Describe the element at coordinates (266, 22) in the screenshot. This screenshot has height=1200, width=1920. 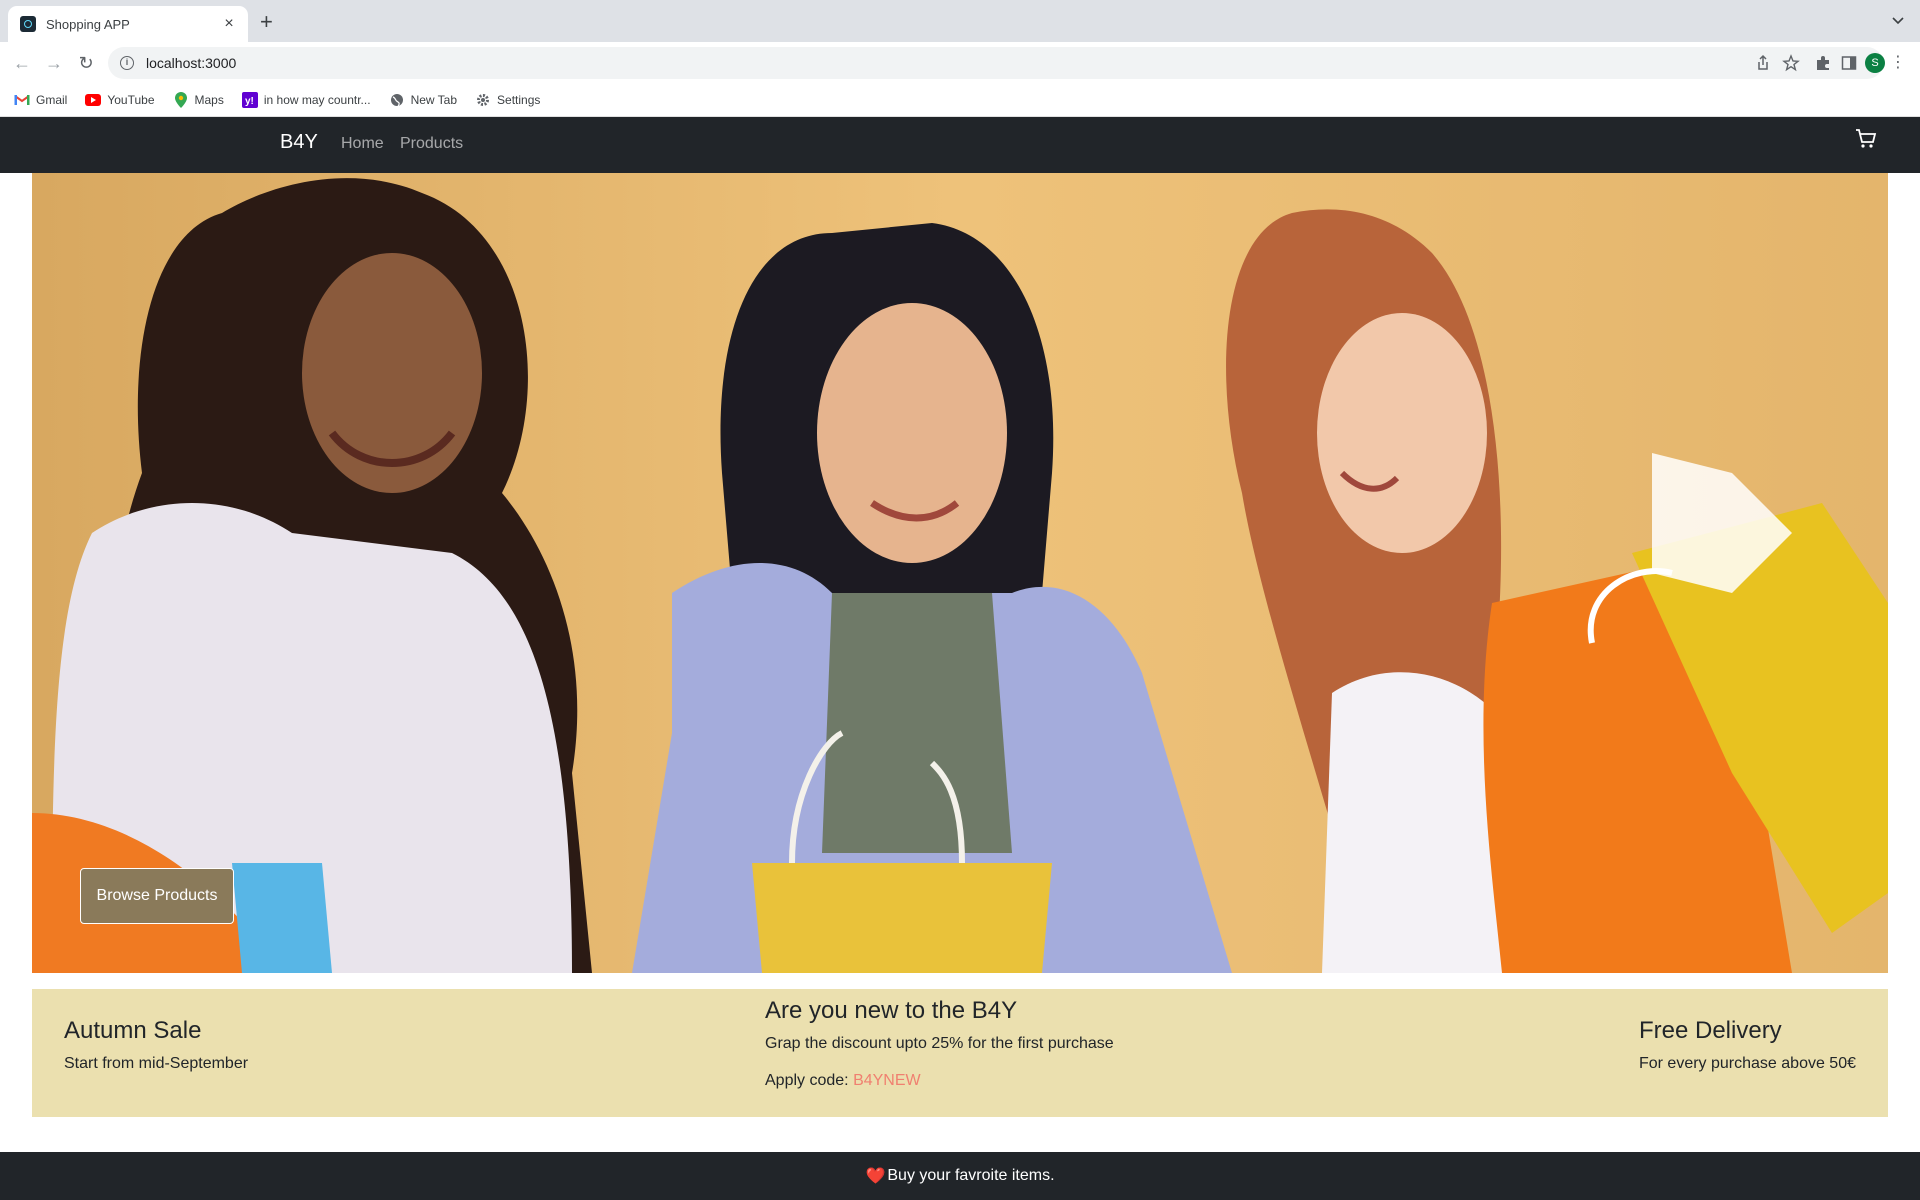
I see `new-tab-icon: +` at that location.